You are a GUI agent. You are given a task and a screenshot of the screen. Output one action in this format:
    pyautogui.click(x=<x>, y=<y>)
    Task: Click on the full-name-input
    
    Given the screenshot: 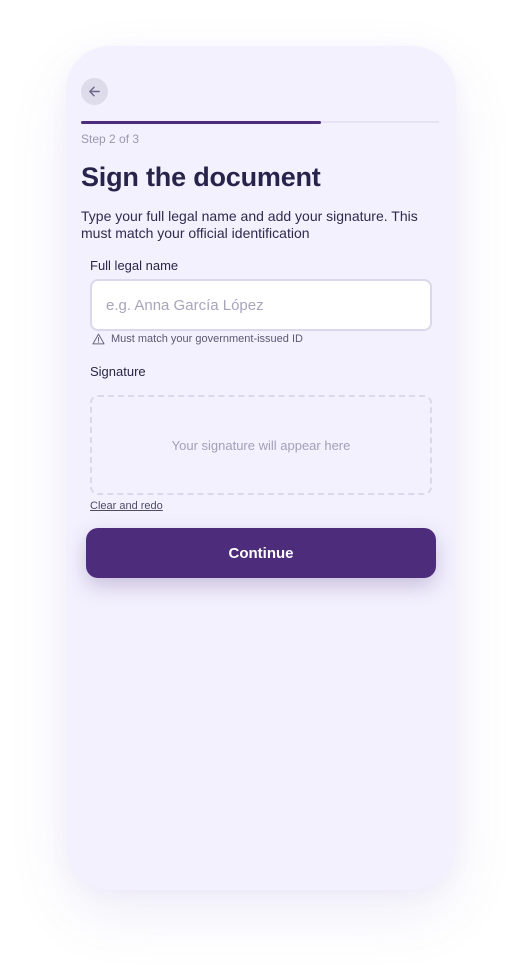 What is the action you would take?
    pyautogui.click(x=261, y=305)
    